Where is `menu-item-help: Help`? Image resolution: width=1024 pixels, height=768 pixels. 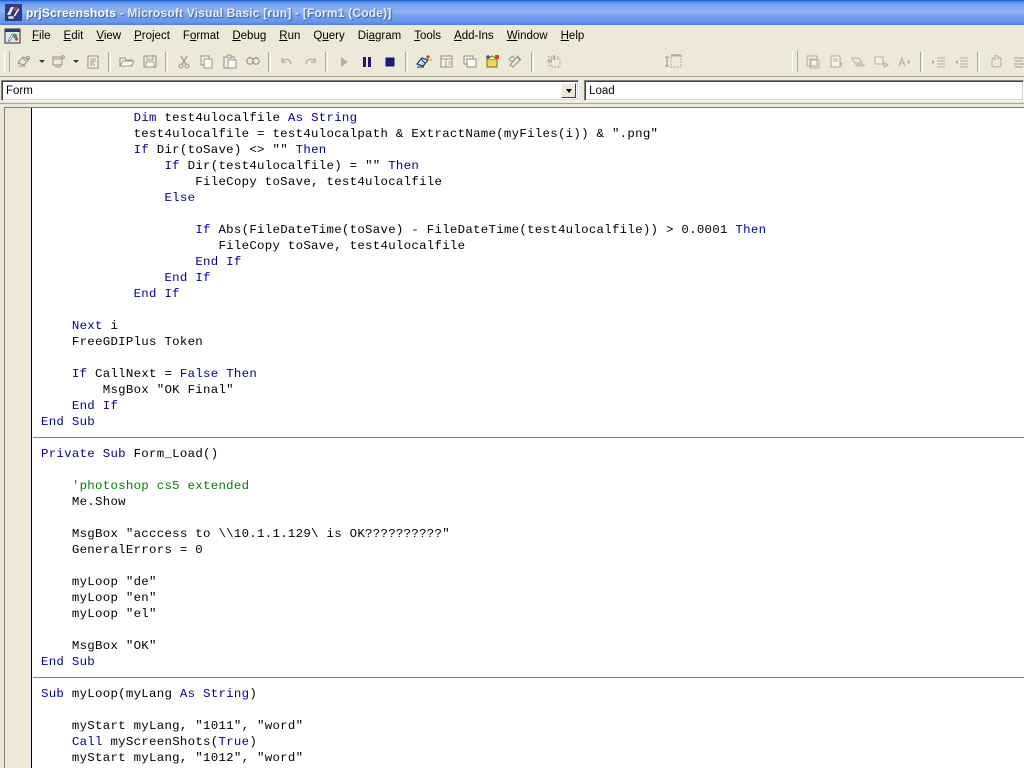 menu-item-help: Help is located at coordinates (573, 36).